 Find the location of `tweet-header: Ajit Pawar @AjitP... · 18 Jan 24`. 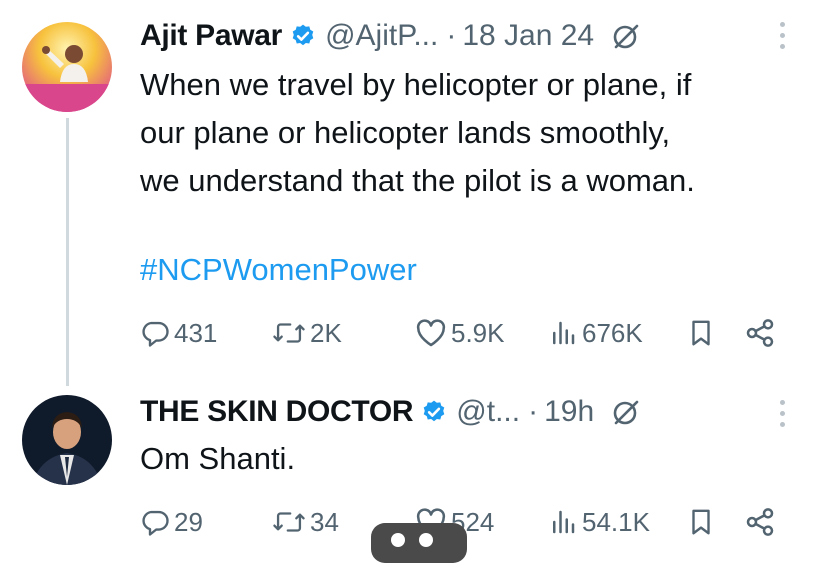

tweet-header: Ajit Pawar @AjitP... · 18 Jan 24 is located at coordinates (391, 36).